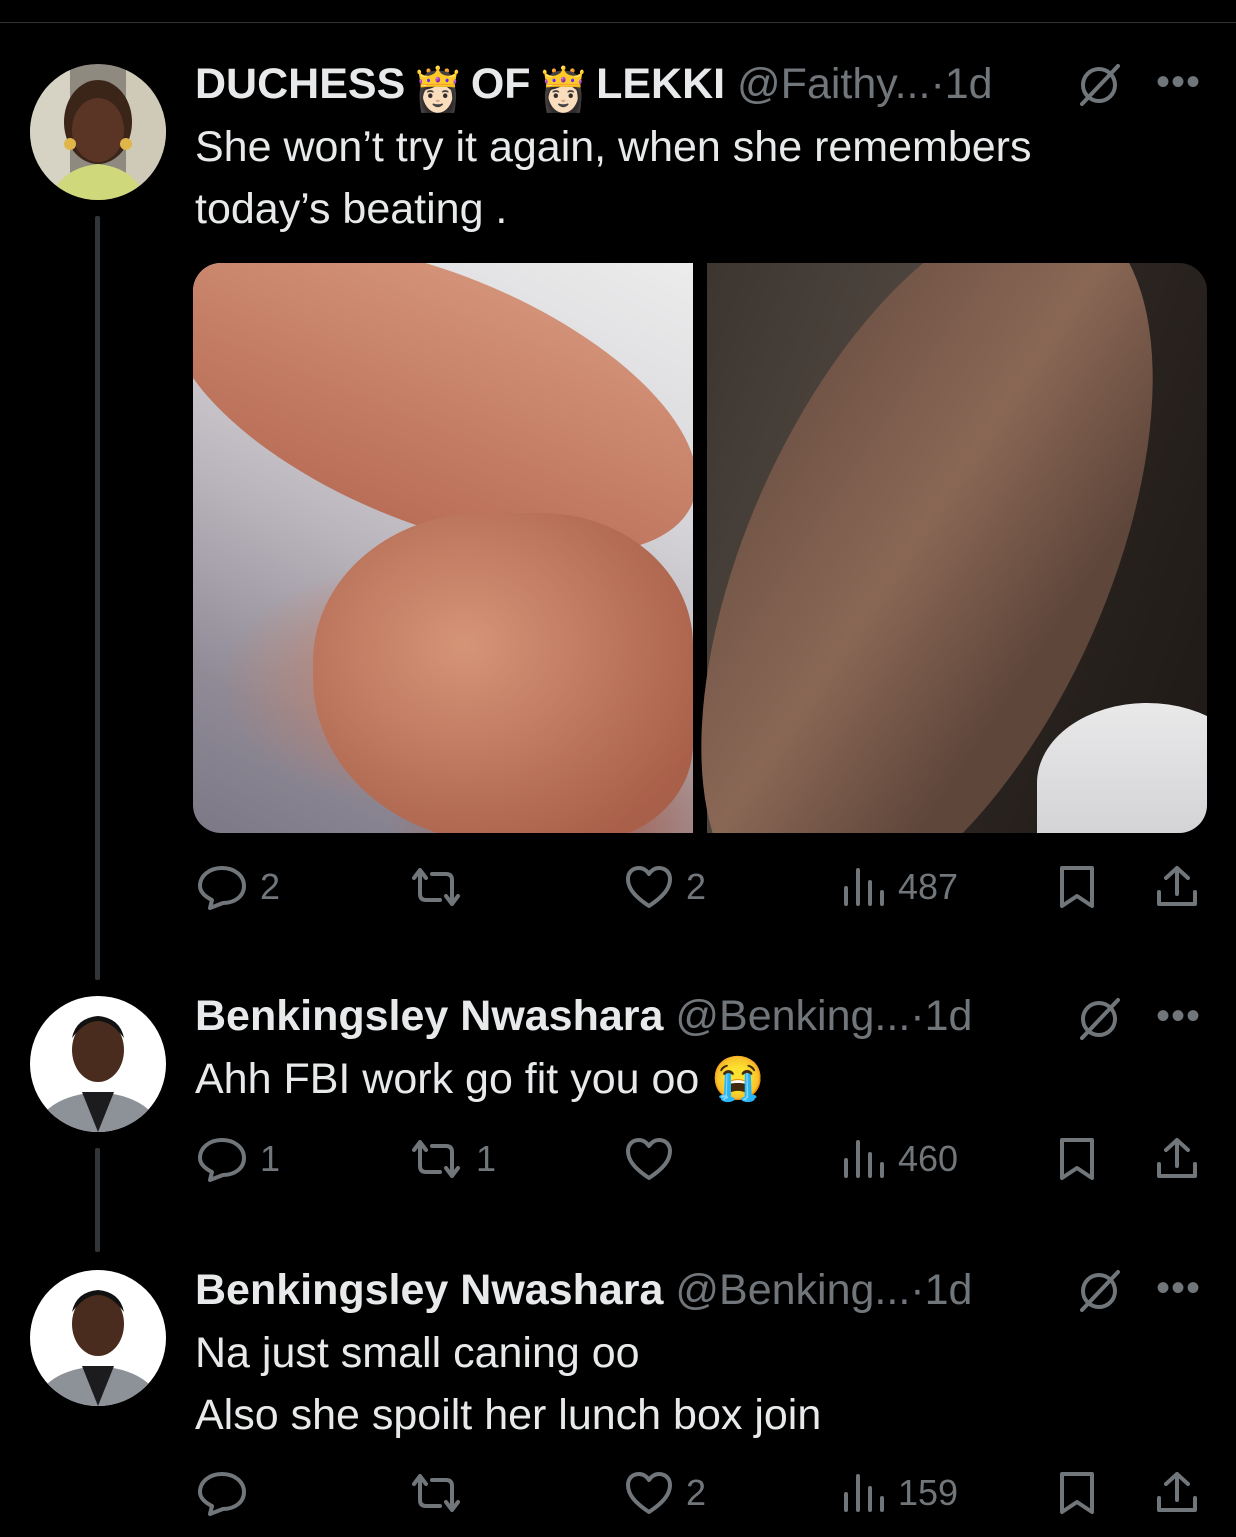 The height and width of the screenshot is (1537, 1236). I want to click on share-icon, so click(1177, 1492).